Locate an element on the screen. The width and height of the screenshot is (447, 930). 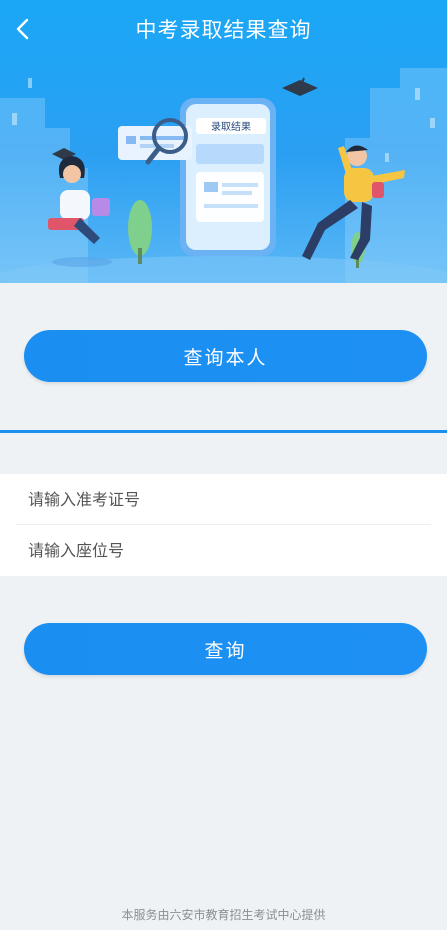
seat-number-input is located at coordinates (223, 550).